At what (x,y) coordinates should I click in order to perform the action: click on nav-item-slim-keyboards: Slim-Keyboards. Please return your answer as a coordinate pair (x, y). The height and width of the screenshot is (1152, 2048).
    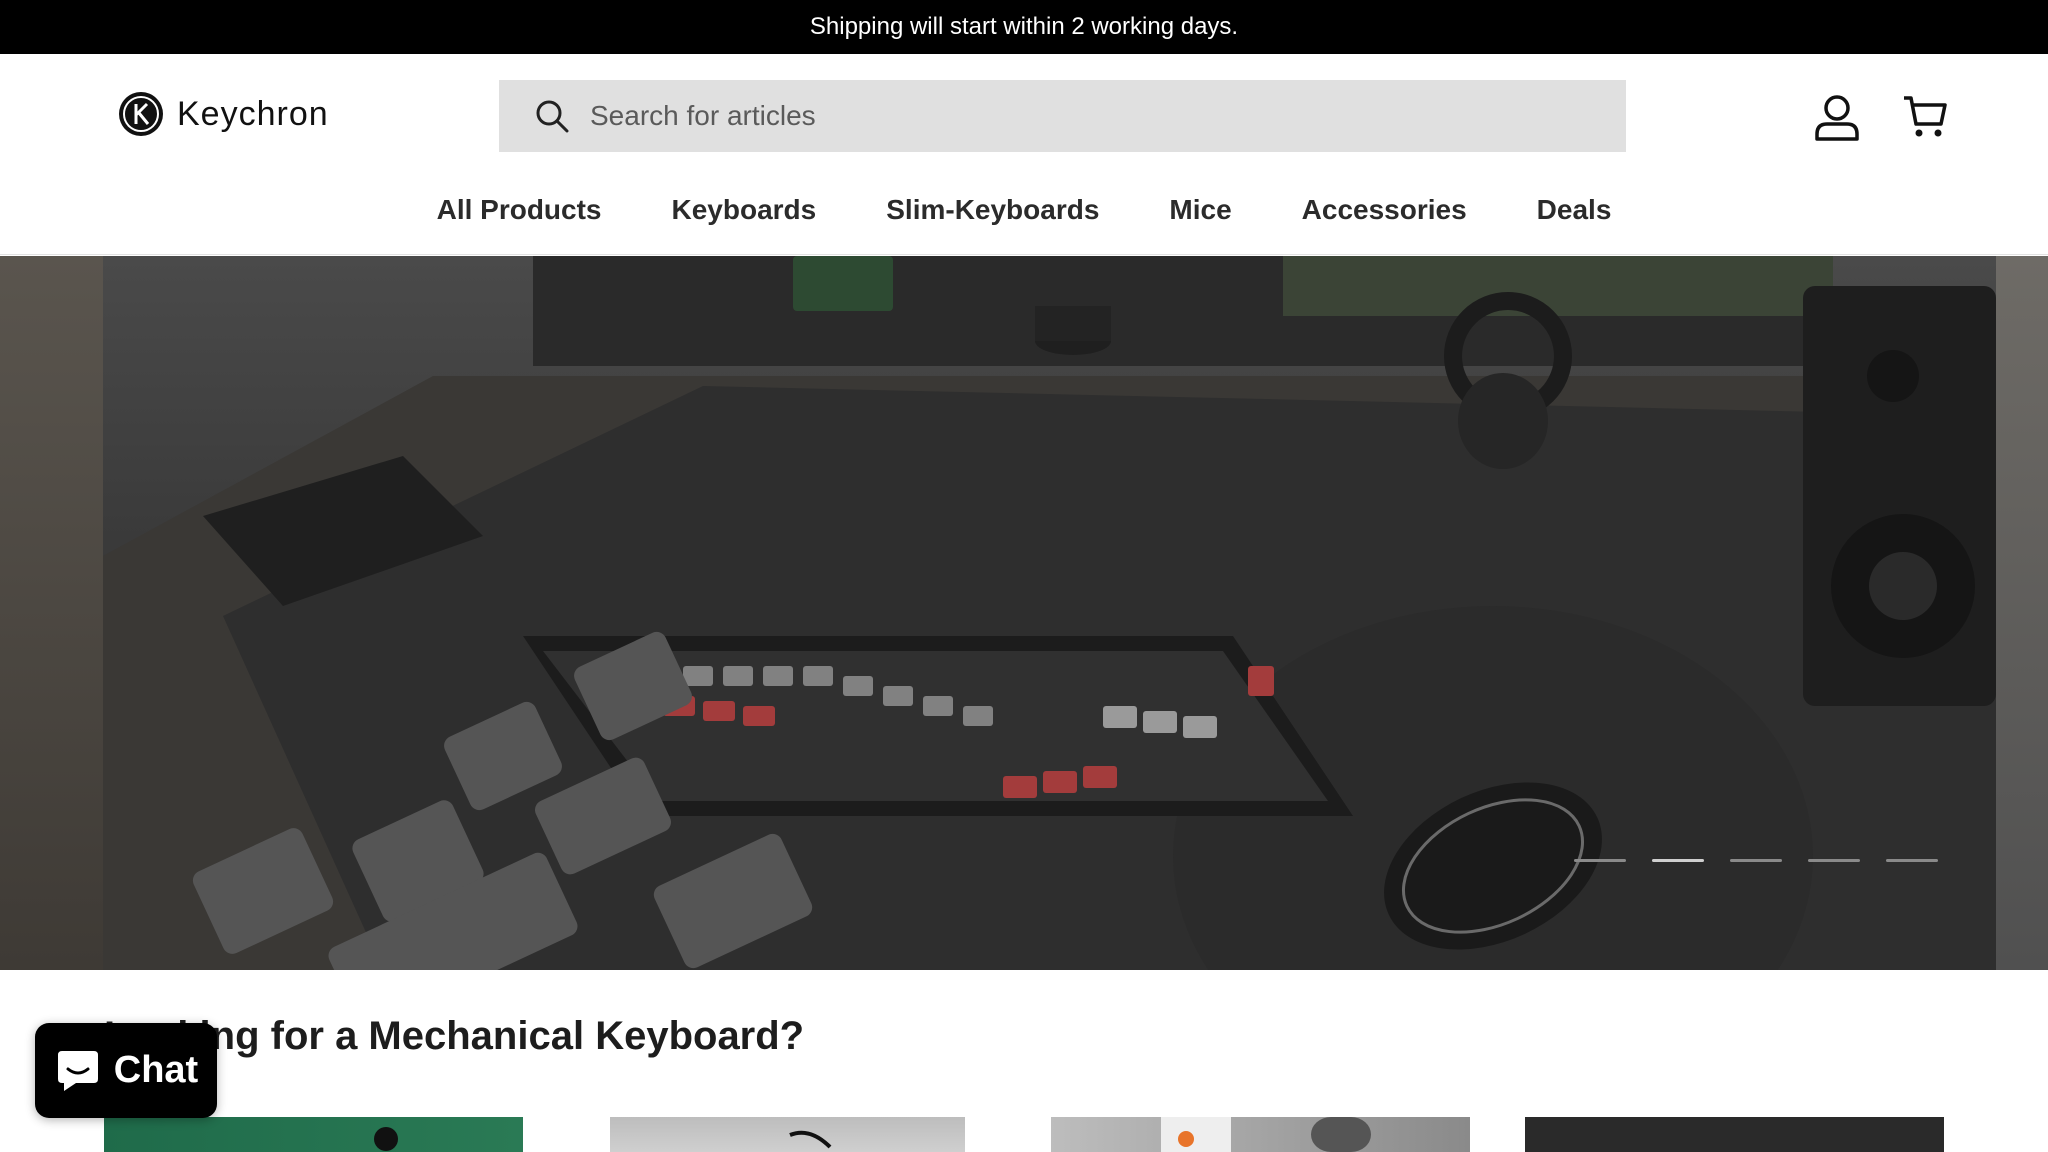
    Looking at the image, I should click on (992, 210).